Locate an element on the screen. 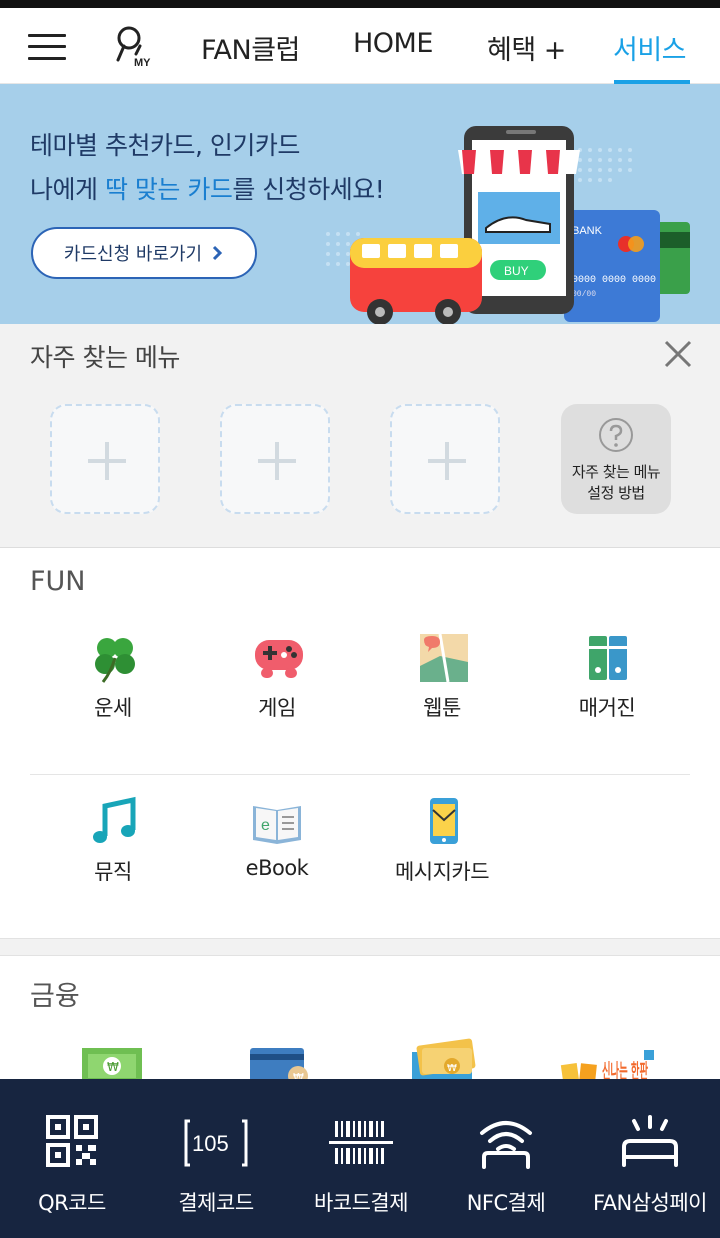 The width and height of the screenshot is (720, 1238). fun-title: FUN is located at coordinates (58, 581).